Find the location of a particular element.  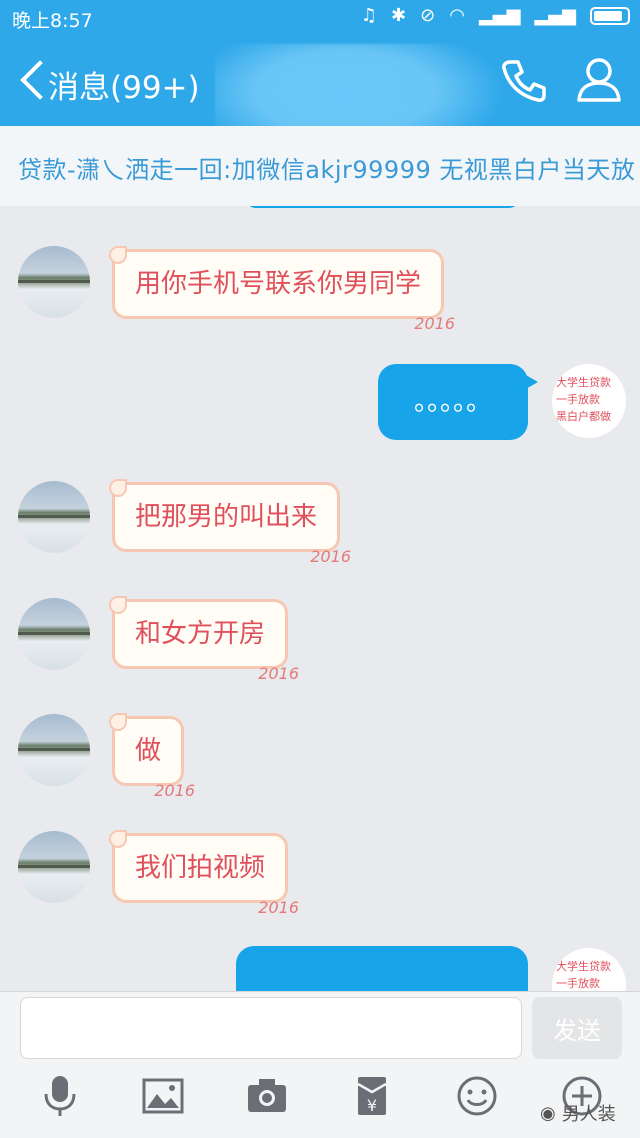

message-input is located at coordinates (271, 1028).